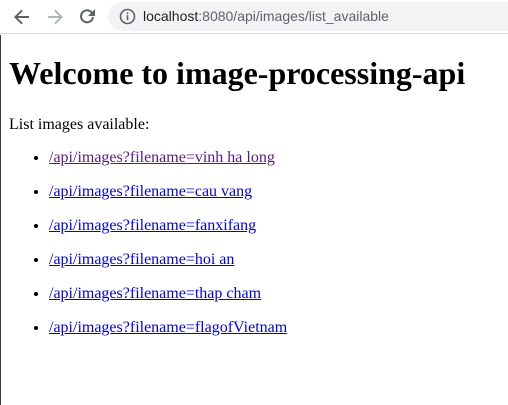  I want to click on address-bar: localhost:8080/api/images/list_available, so click(308, 16).